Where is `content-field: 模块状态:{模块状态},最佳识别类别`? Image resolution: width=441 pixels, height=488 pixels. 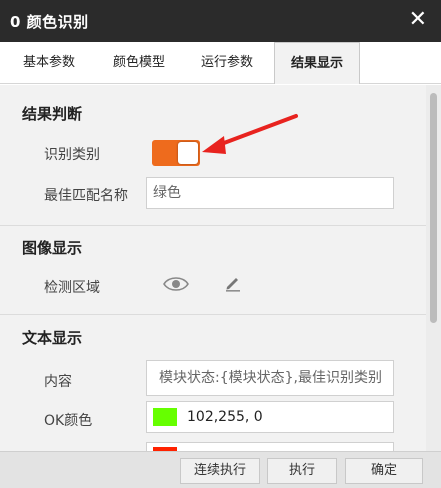 content-field: 模块状态:{模块状态},最佳识别类别 is located at coordinates (270, 378).